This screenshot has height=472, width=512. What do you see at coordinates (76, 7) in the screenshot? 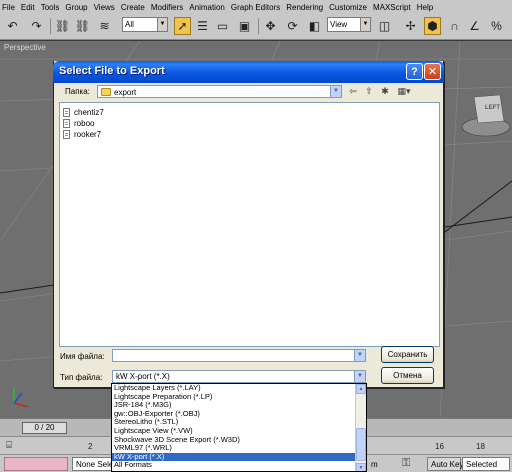
I see `menu-group: Group` at bounding box center [76, 7].